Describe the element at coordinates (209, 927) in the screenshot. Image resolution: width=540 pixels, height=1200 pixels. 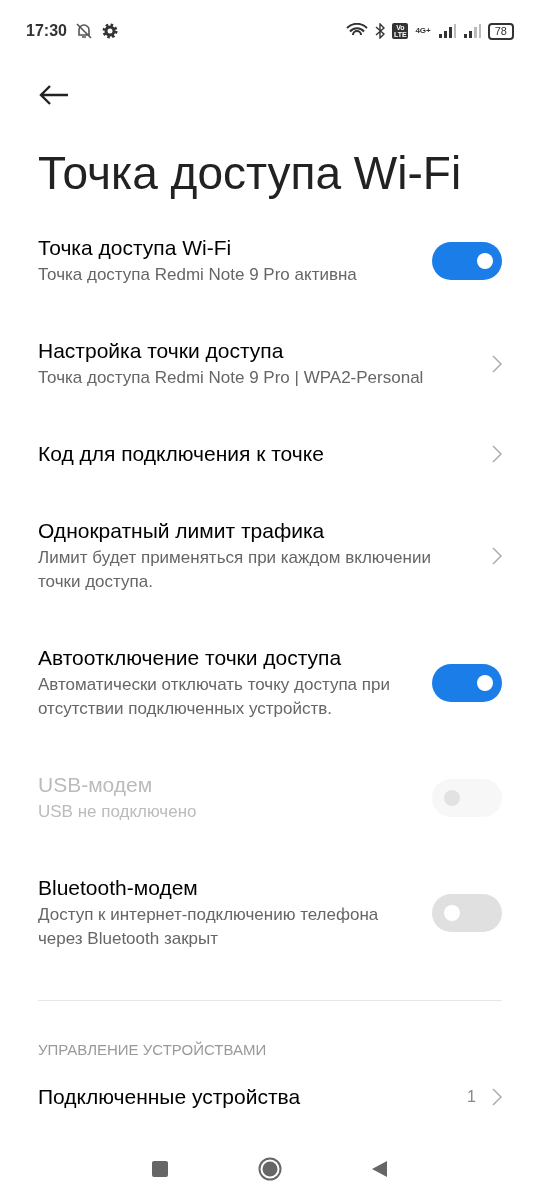
I see `setting-description: Доступ к интернет-подключению телефона через Bluetooth закрыт` at that location.